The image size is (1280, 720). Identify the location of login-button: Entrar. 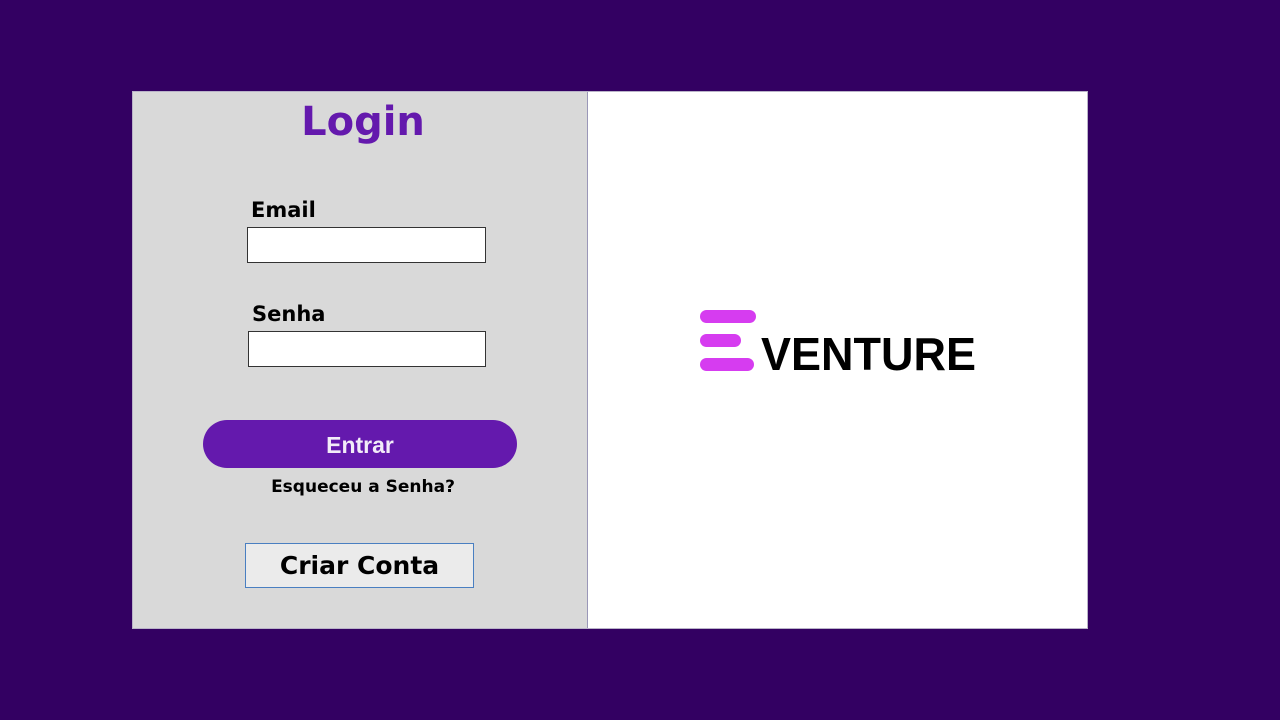
(360, 444).